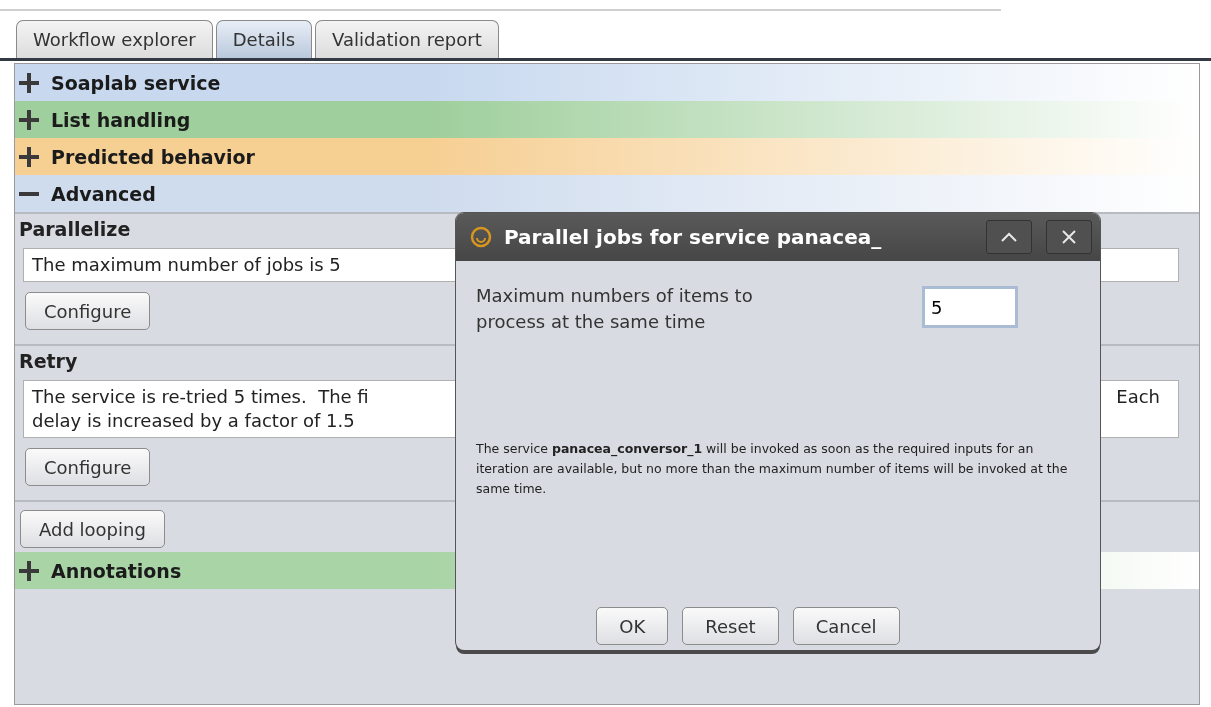 This screenshot has width=1211, height=707. Describe the element at coordinates (607, 193) in the screenshot. I see `section-header: Advanced` at that location.